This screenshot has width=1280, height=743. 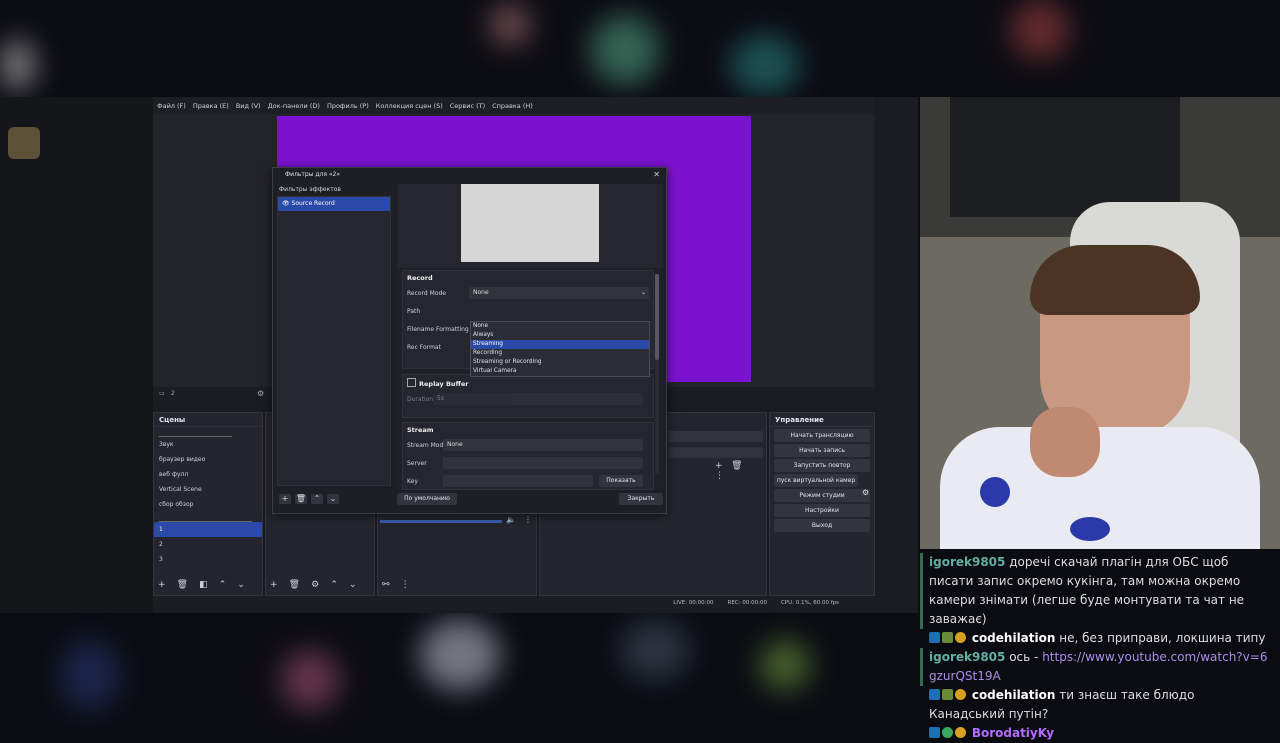 I want to click on start-streaming-button: Начать трансляцию, so click(x=822, y=435).